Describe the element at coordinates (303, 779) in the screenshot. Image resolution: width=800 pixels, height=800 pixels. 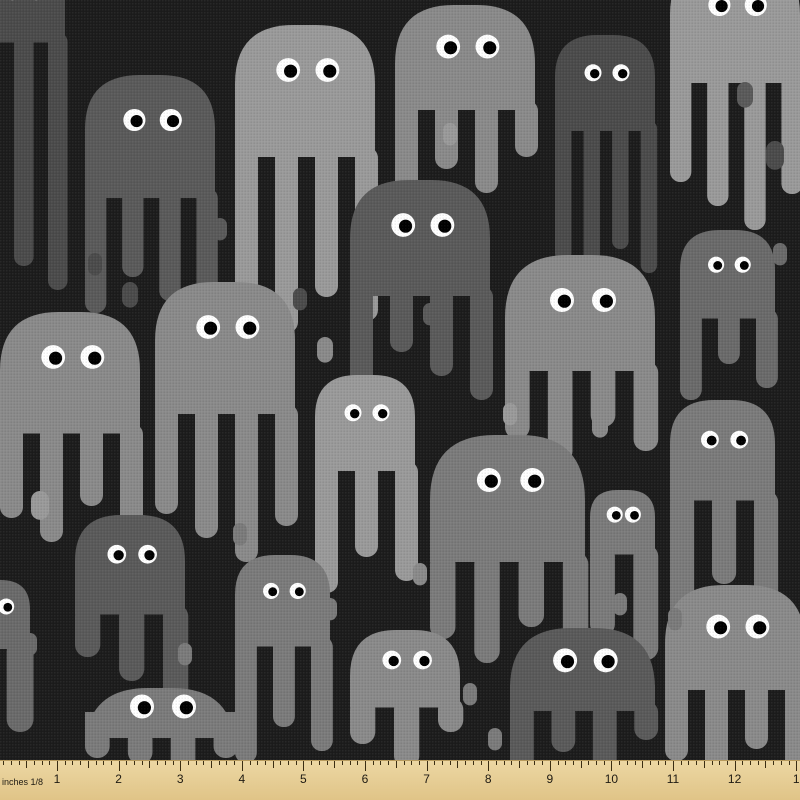
I see `ruler-number: 5` at that location.